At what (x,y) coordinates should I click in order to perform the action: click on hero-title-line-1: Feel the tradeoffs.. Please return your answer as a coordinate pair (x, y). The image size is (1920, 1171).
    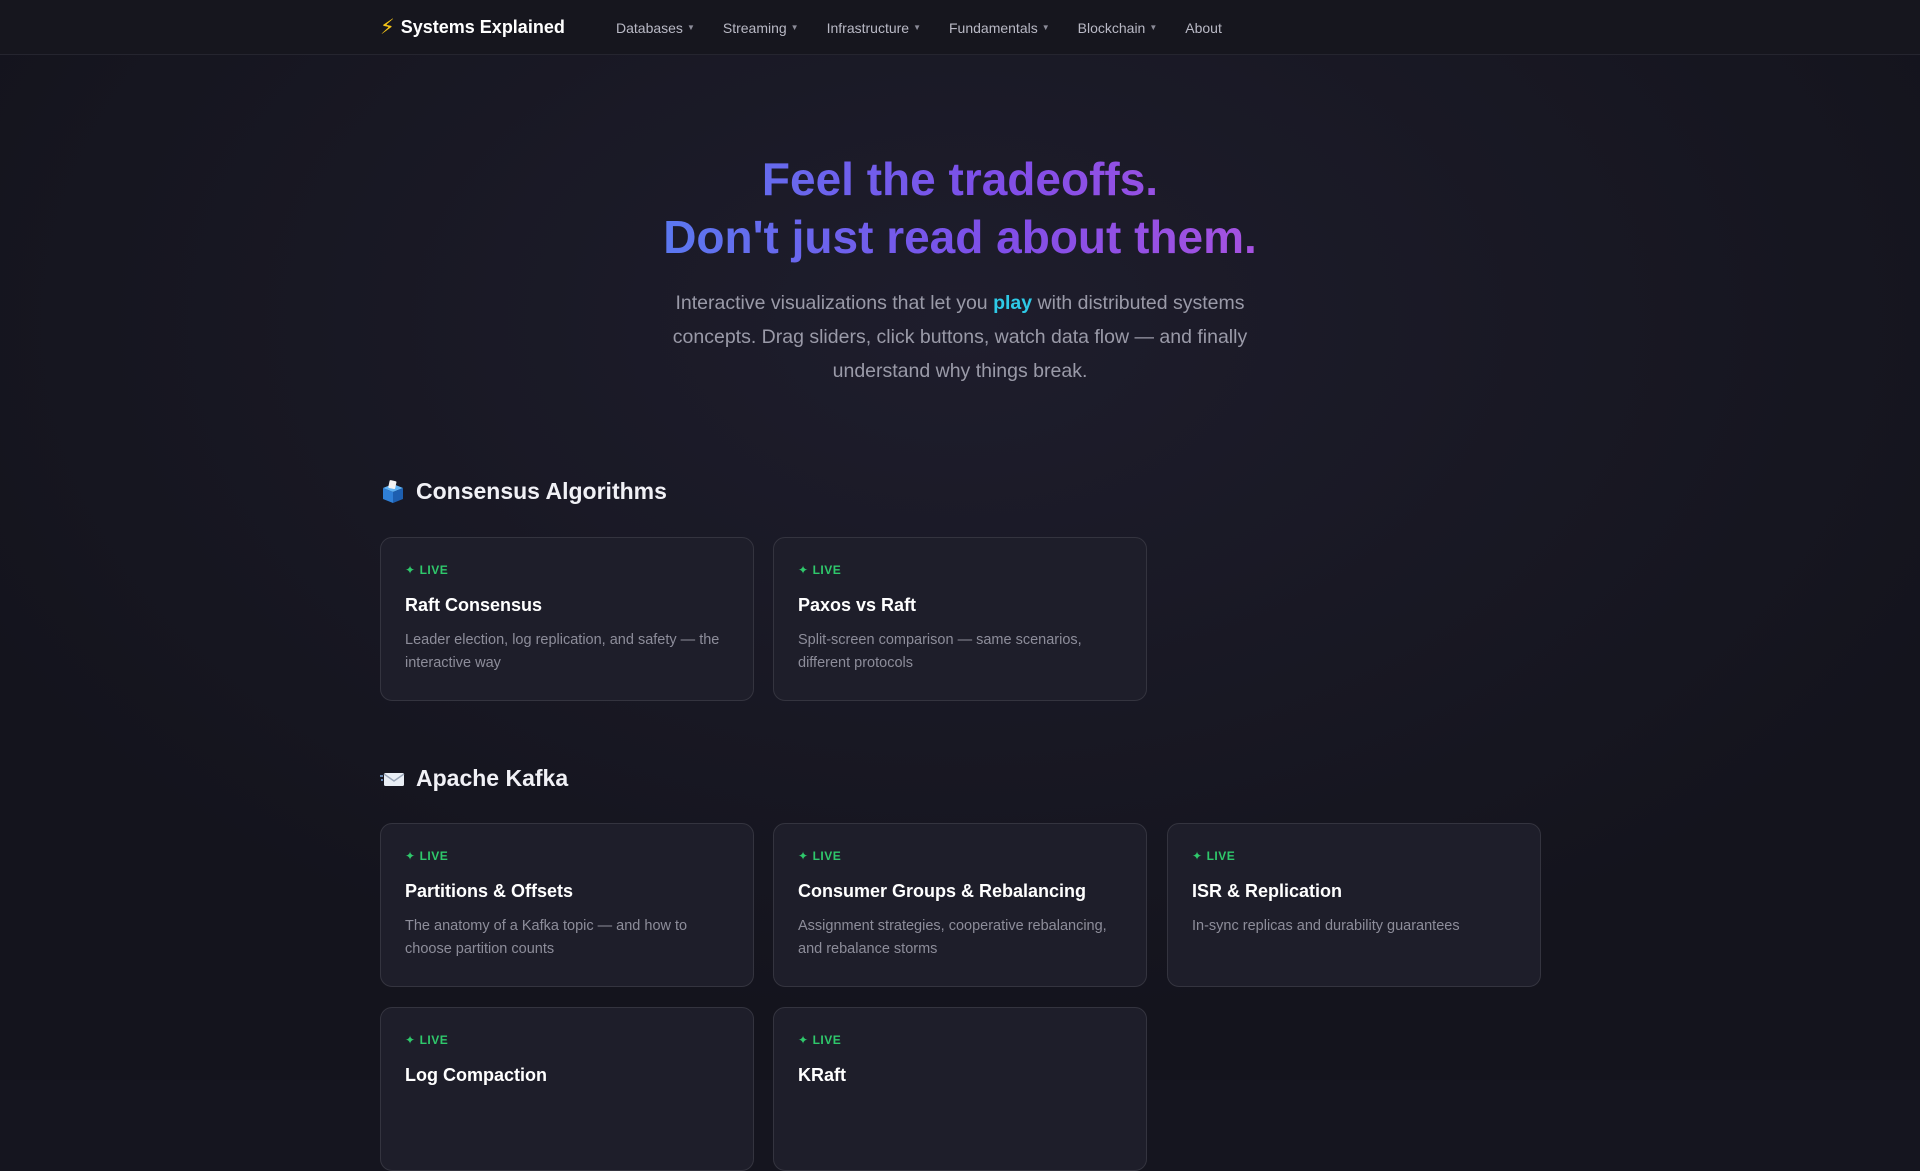
    Looking at the image, I should click on (960, 179).